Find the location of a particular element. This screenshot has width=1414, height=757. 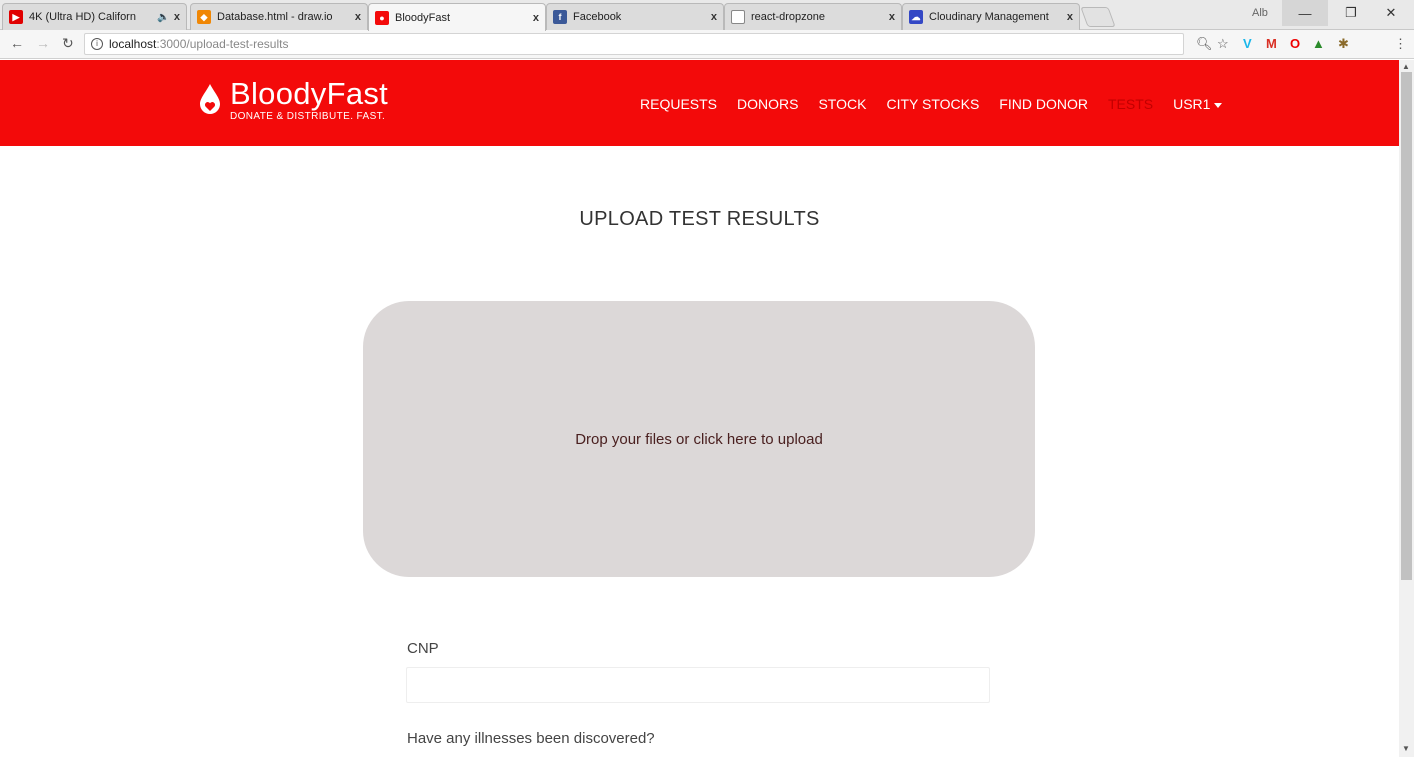

browser-tab-drawio: ◆ Database.html - draw.io x is located at coordinates (279, 16).